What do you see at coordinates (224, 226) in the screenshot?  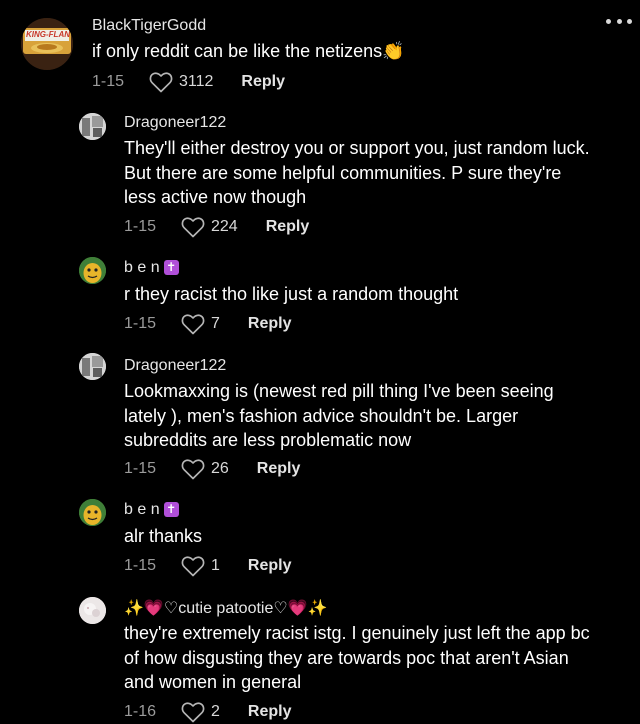 I see `like-count: 224` at bounding box center [224, 226].